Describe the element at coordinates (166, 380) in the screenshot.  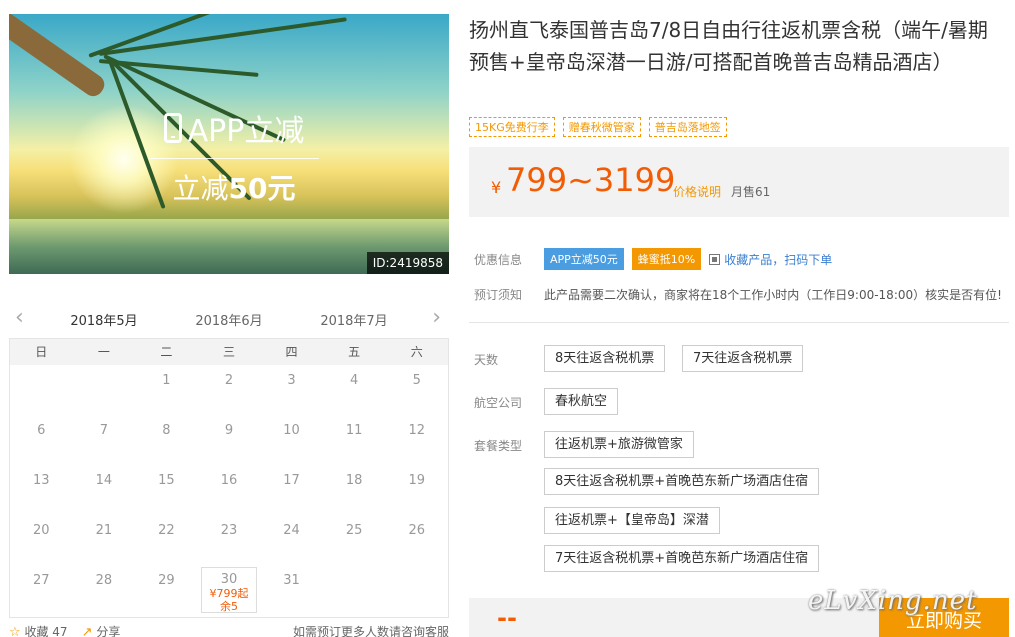
I see `day-number: 1` at that location.